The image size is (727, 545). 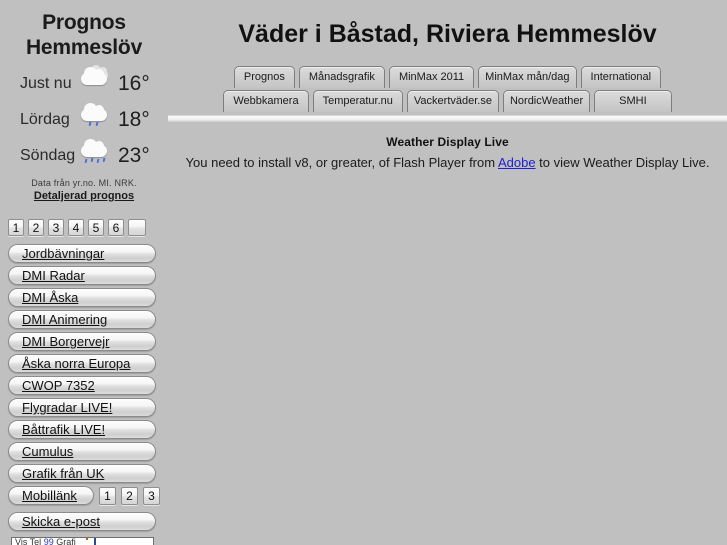 I want to click on bottom-strip-text-left: Vis Tel, so click(x=28, y=541).